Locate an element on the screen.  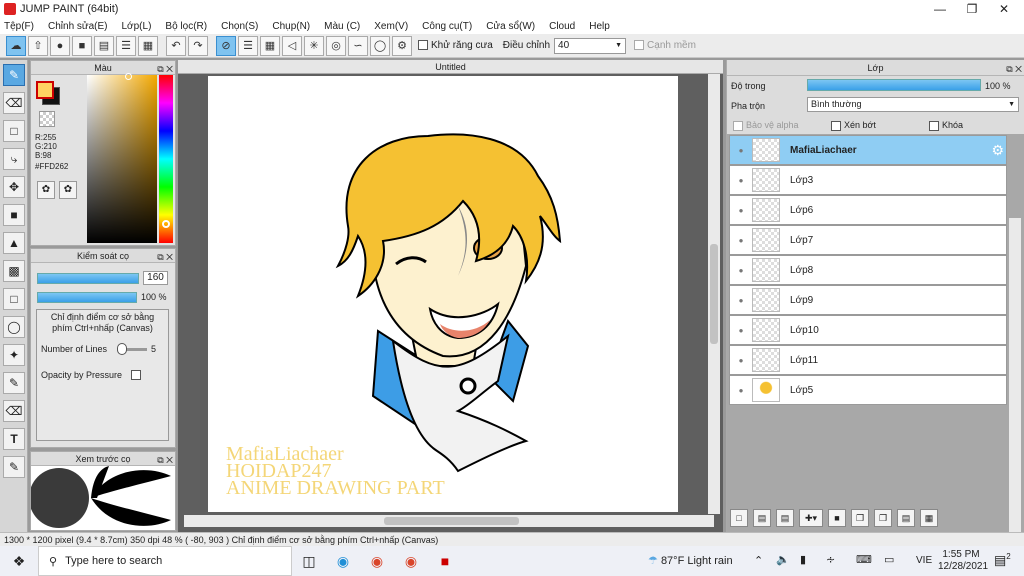
gradient-tool-icon: ▩ is located at coordinates (14, 271).